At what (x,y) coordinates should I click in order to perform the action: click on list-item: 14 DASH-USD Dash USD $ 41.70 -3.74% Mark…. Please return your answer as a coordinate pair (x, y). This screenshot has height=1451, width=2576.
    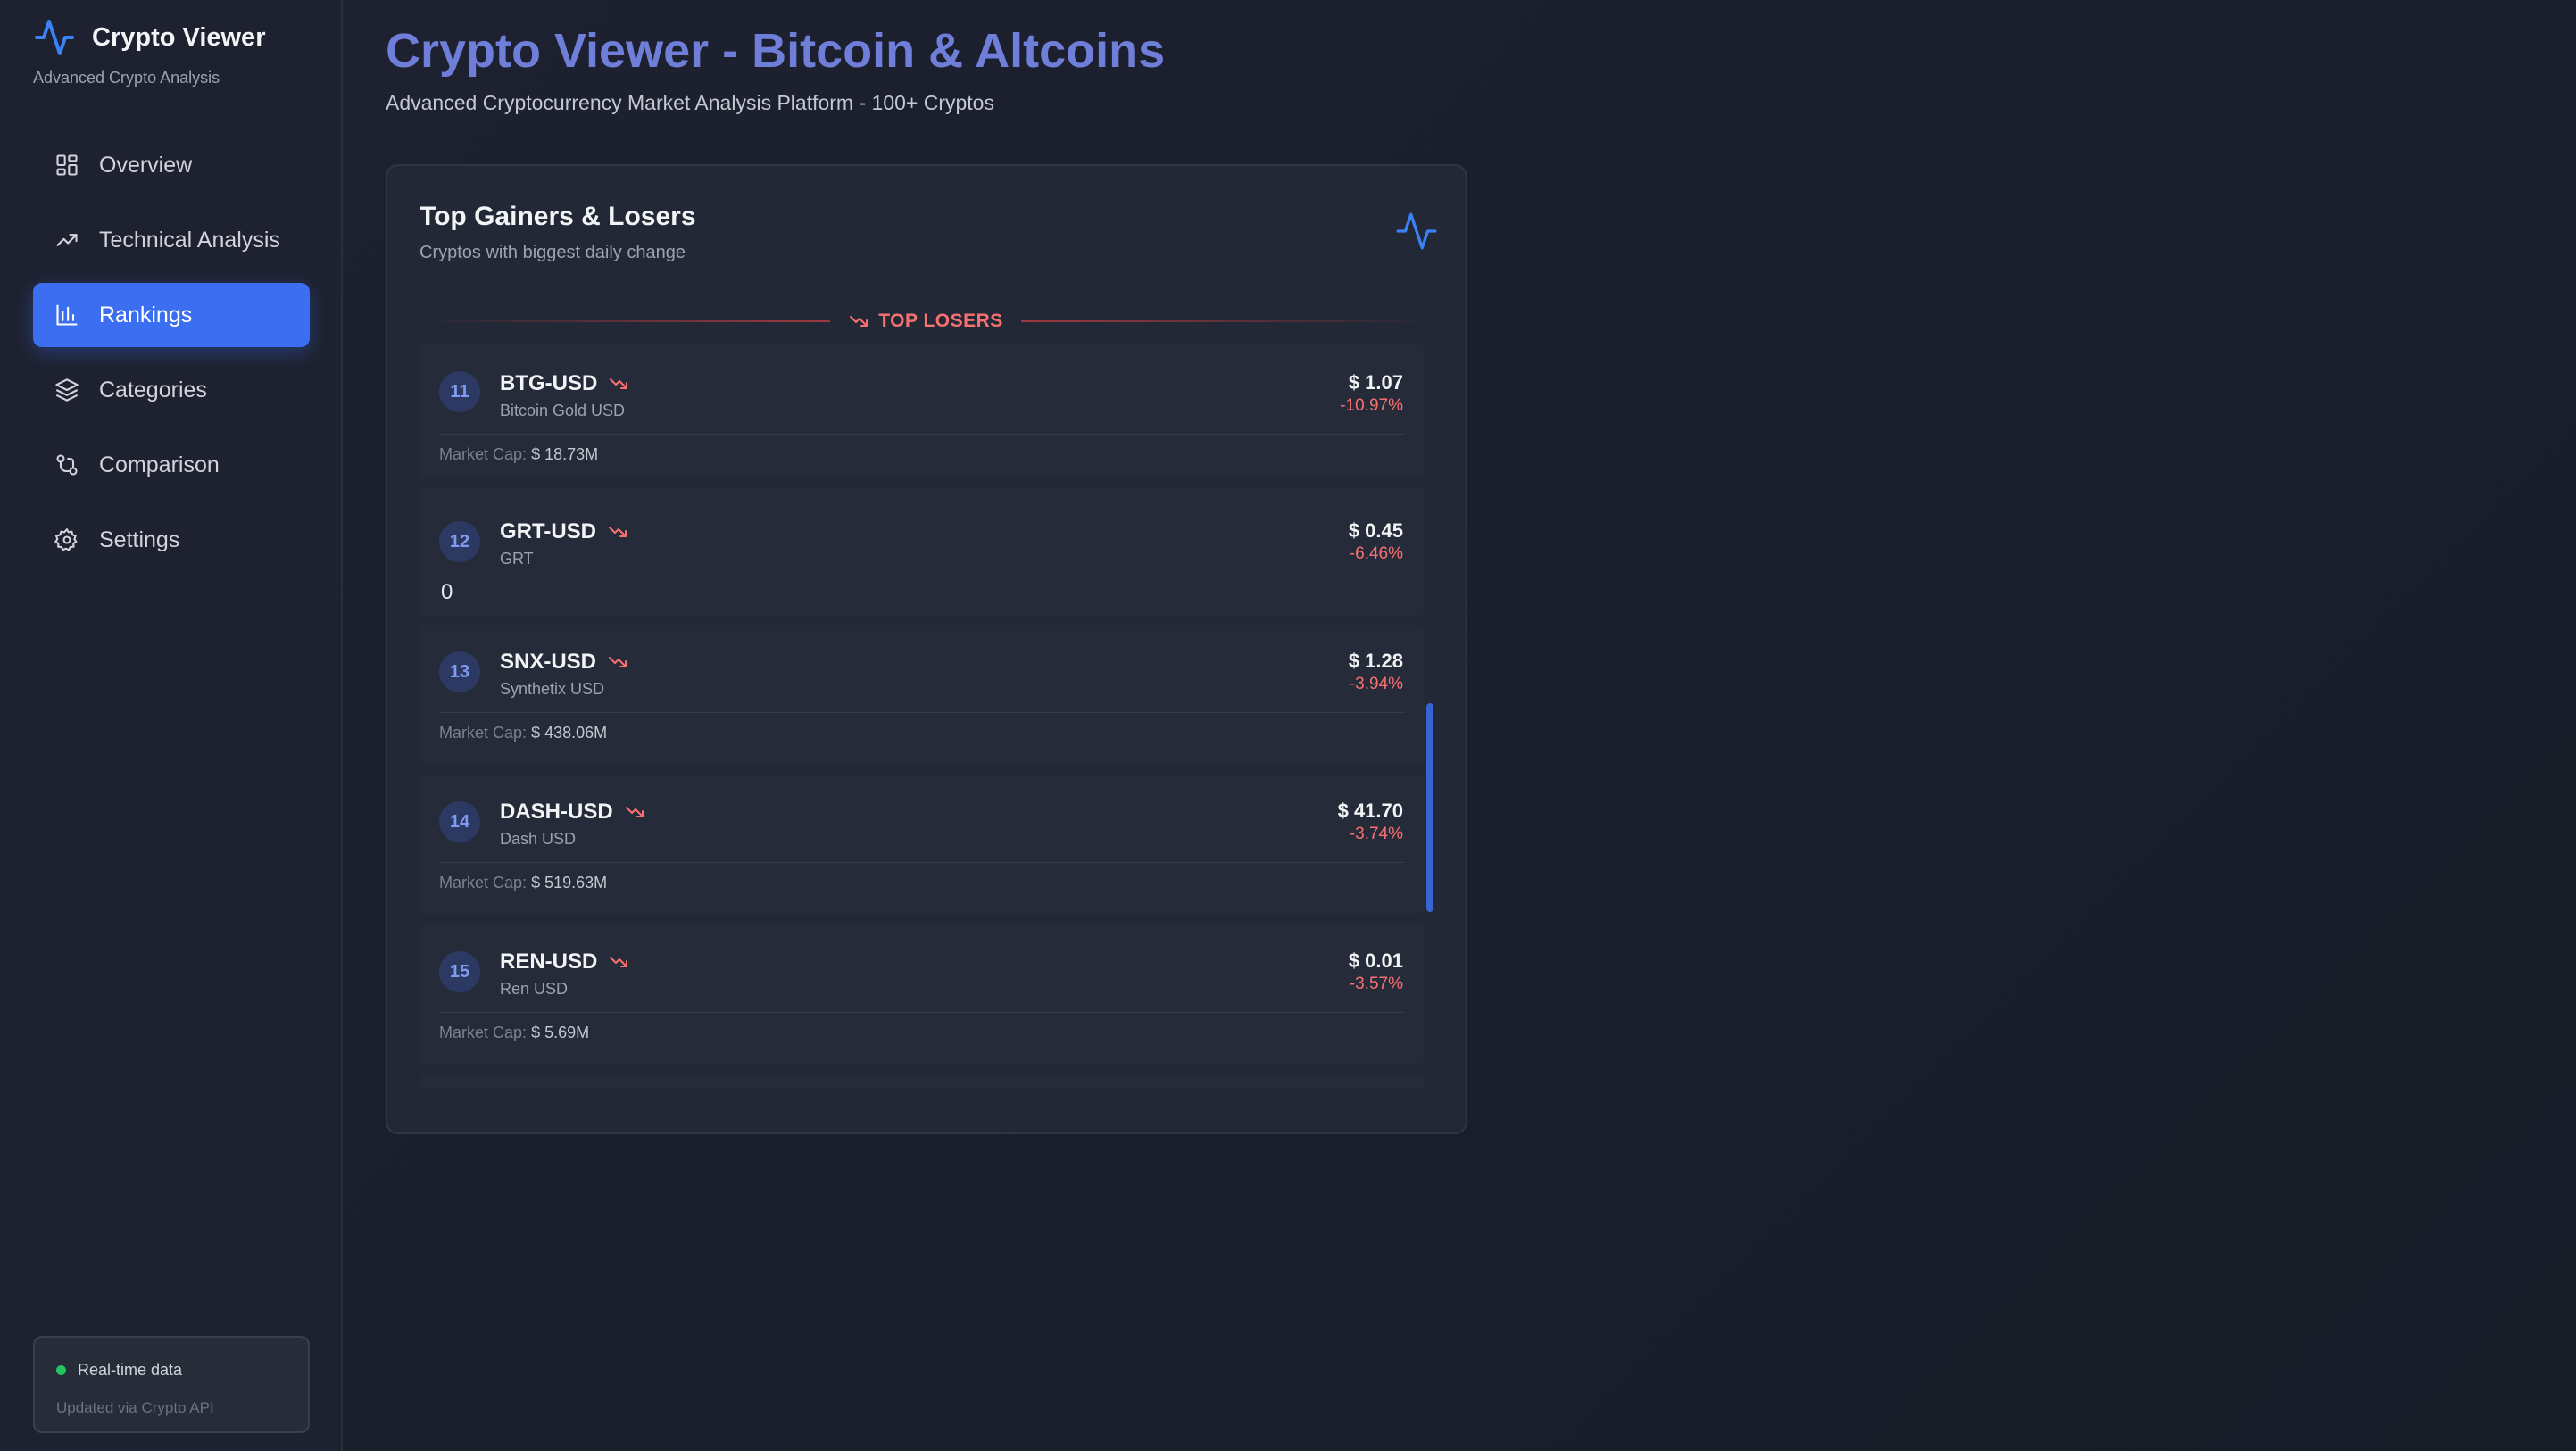
    Looking at the image, I should click on (923, 844).